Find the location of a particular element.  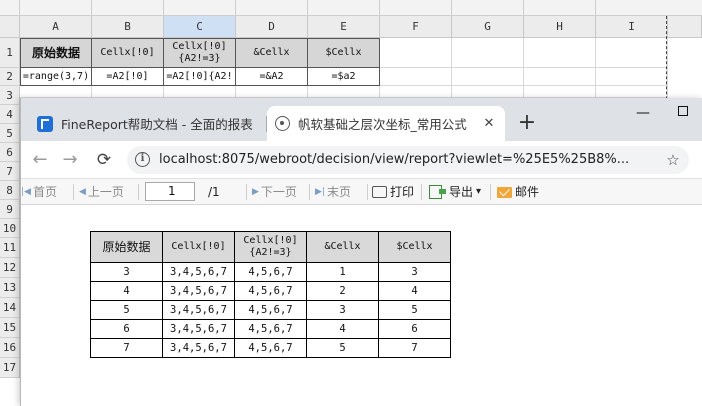

forward-arrow-icon: → is located at coordinates (70, 160).